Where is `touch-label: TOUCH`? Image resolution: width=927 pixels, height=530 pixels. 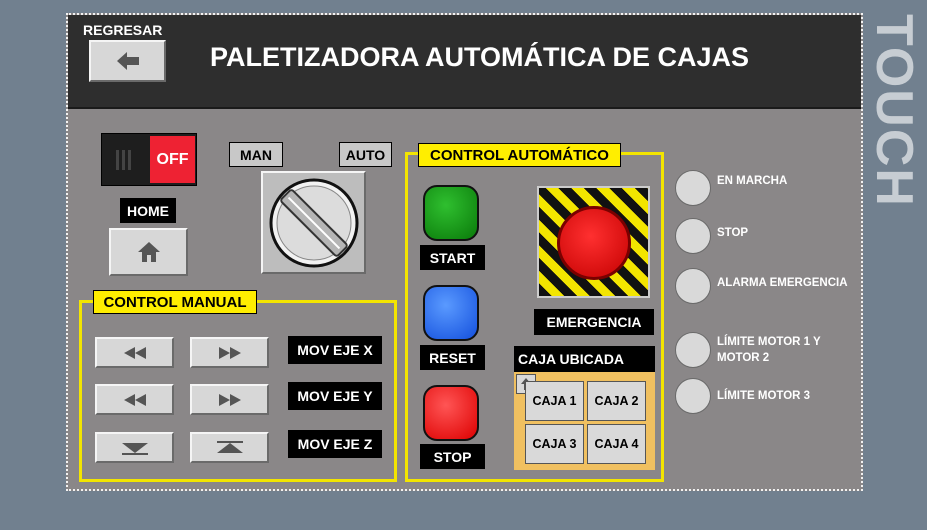
touch-label: TOUCH is located at coordinates (894, 111).